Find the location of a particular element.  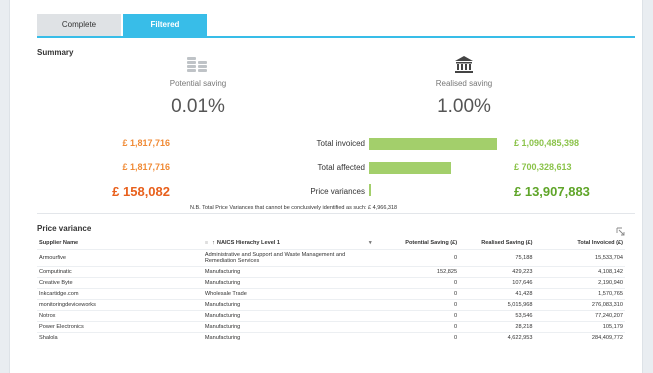

supplier-cell: Creative Byte is located at coordinates (120, 283).